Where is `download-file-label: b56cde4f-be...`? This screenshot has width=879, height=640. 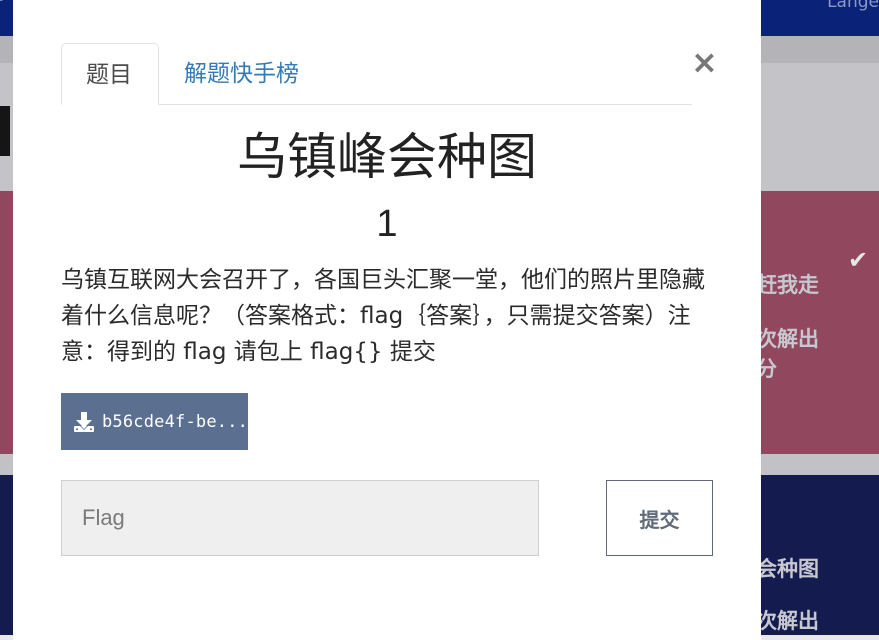
download-file-label: b56cde4f-be... is located at coordinates (175, 421).